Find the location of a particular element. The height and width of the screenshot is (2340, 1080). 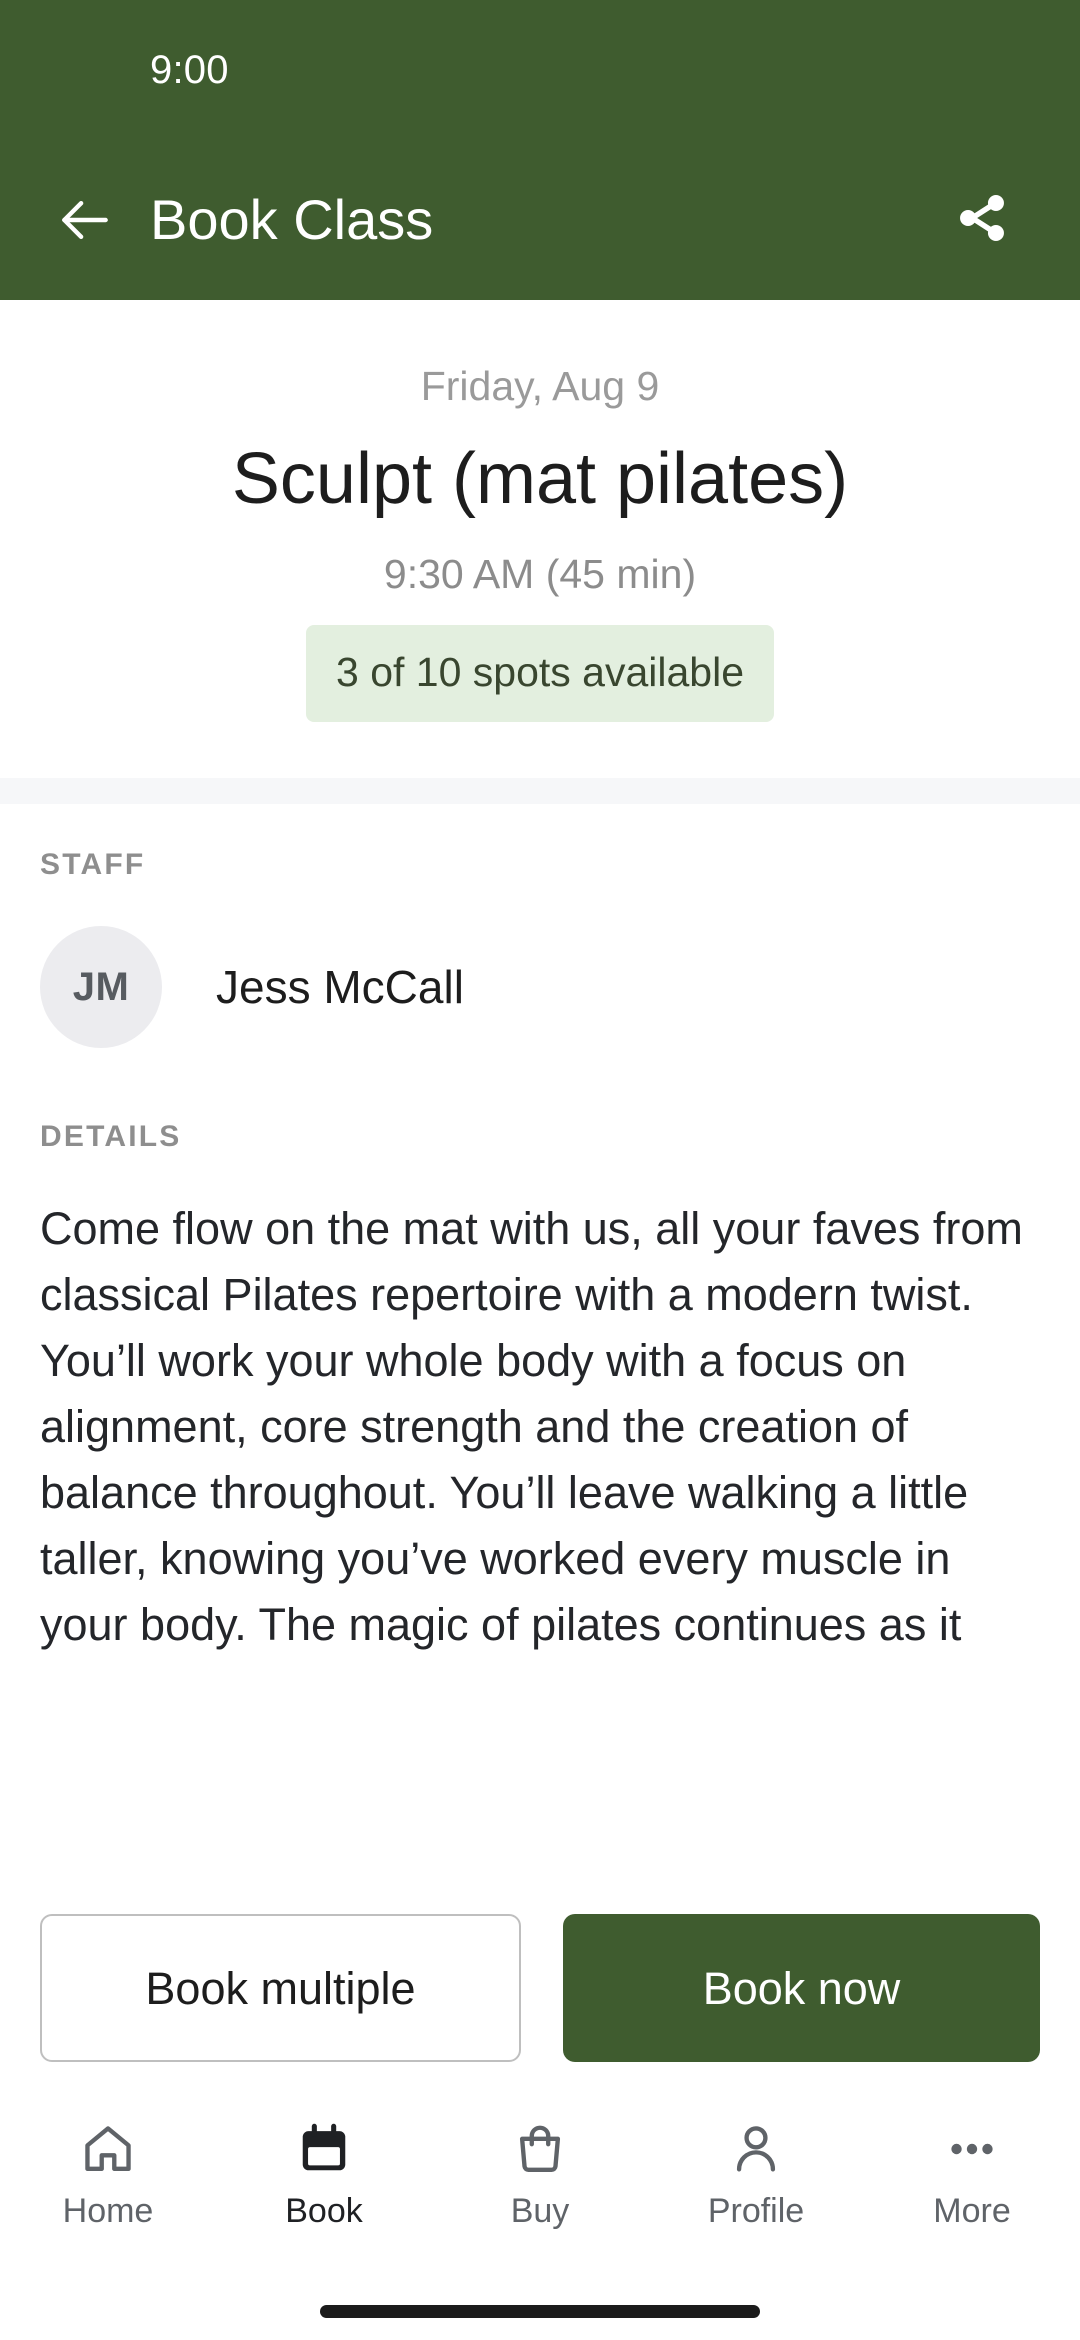

avatar-initials: JM is located at coordinates (101, 986).